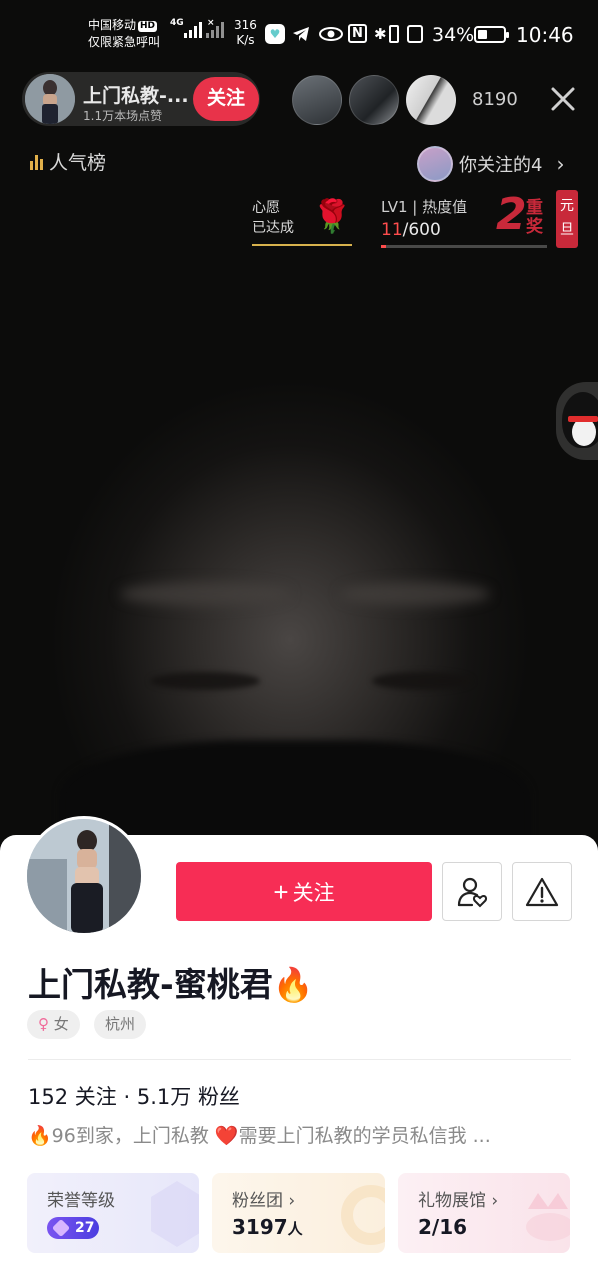 The height and width of the screenshot is (1280, 598). Describe the element at coordinates (124, 42) in the screenshot. I see `carrier-emergency-text: 仅限紧急呼叫` at that location.